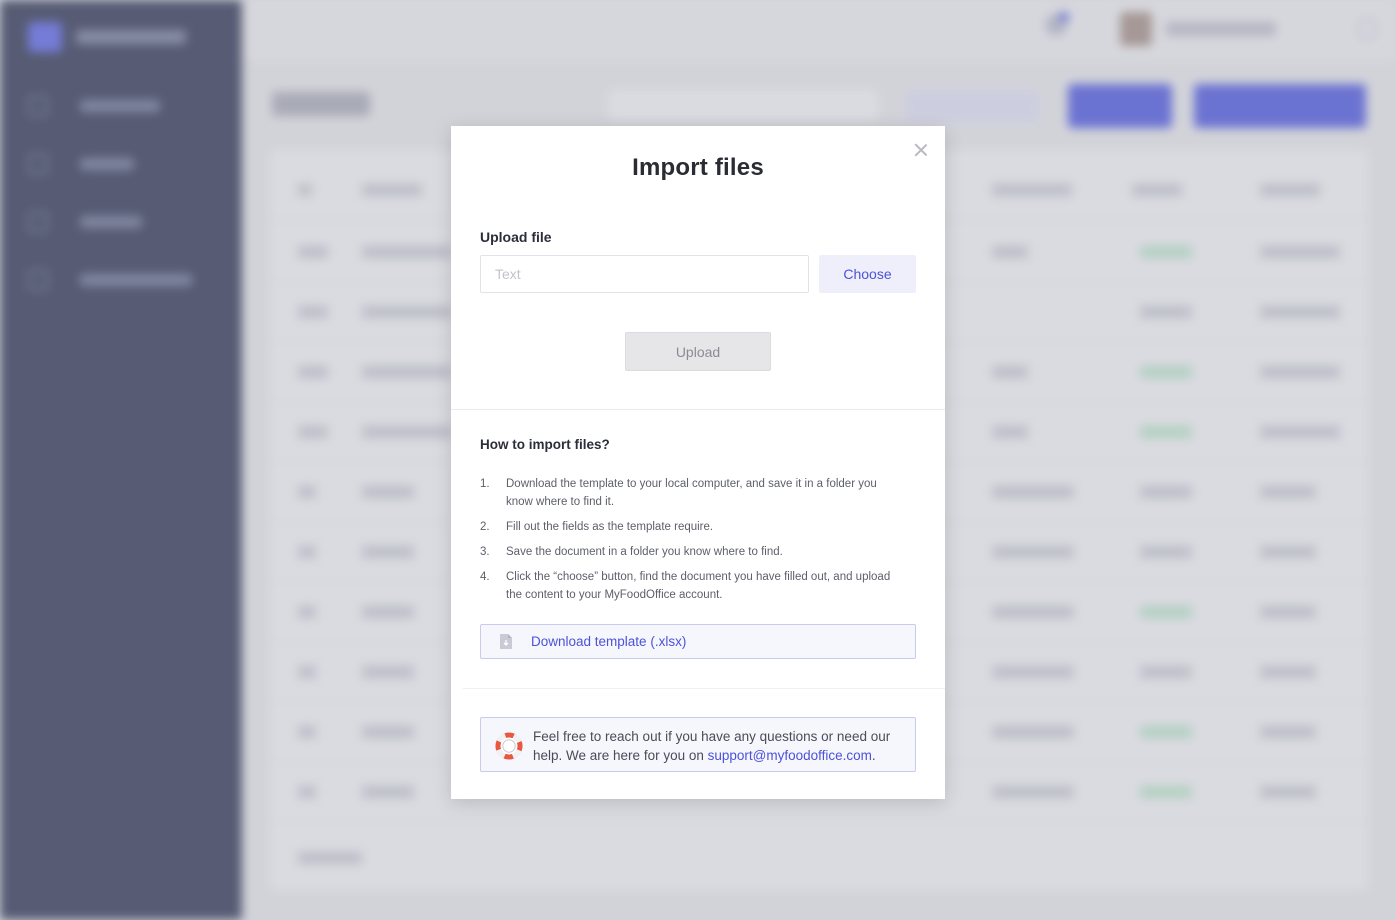 This screenshot has height=920, width=1396. Describe the element at coordinates (698, 351) in the screenshot. I see `upload-button: Upload` at that location.